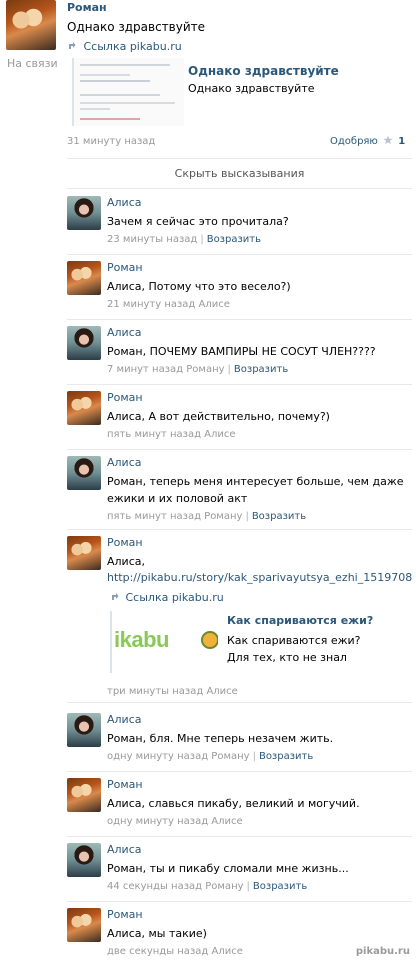  I want to click on comment-text: Алиса,, so click(126, 561).